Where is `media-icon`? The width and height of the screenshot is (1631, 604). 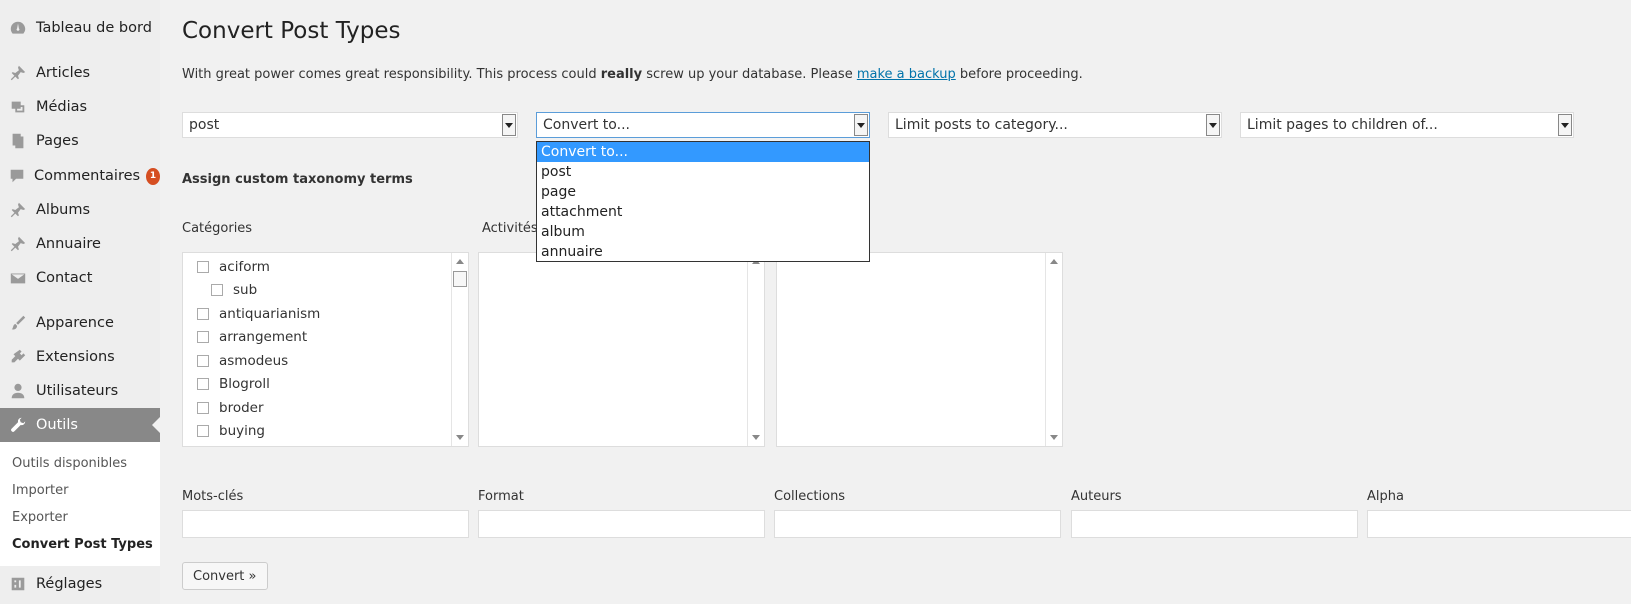
media-icon is located at coordinates (18, 107).